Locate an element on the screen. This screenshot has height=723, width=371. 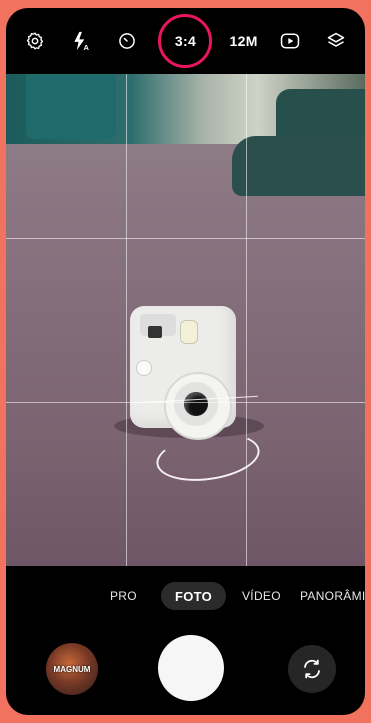
top-toolbar: A 3:4 12M is located at coordinates (185, 41).